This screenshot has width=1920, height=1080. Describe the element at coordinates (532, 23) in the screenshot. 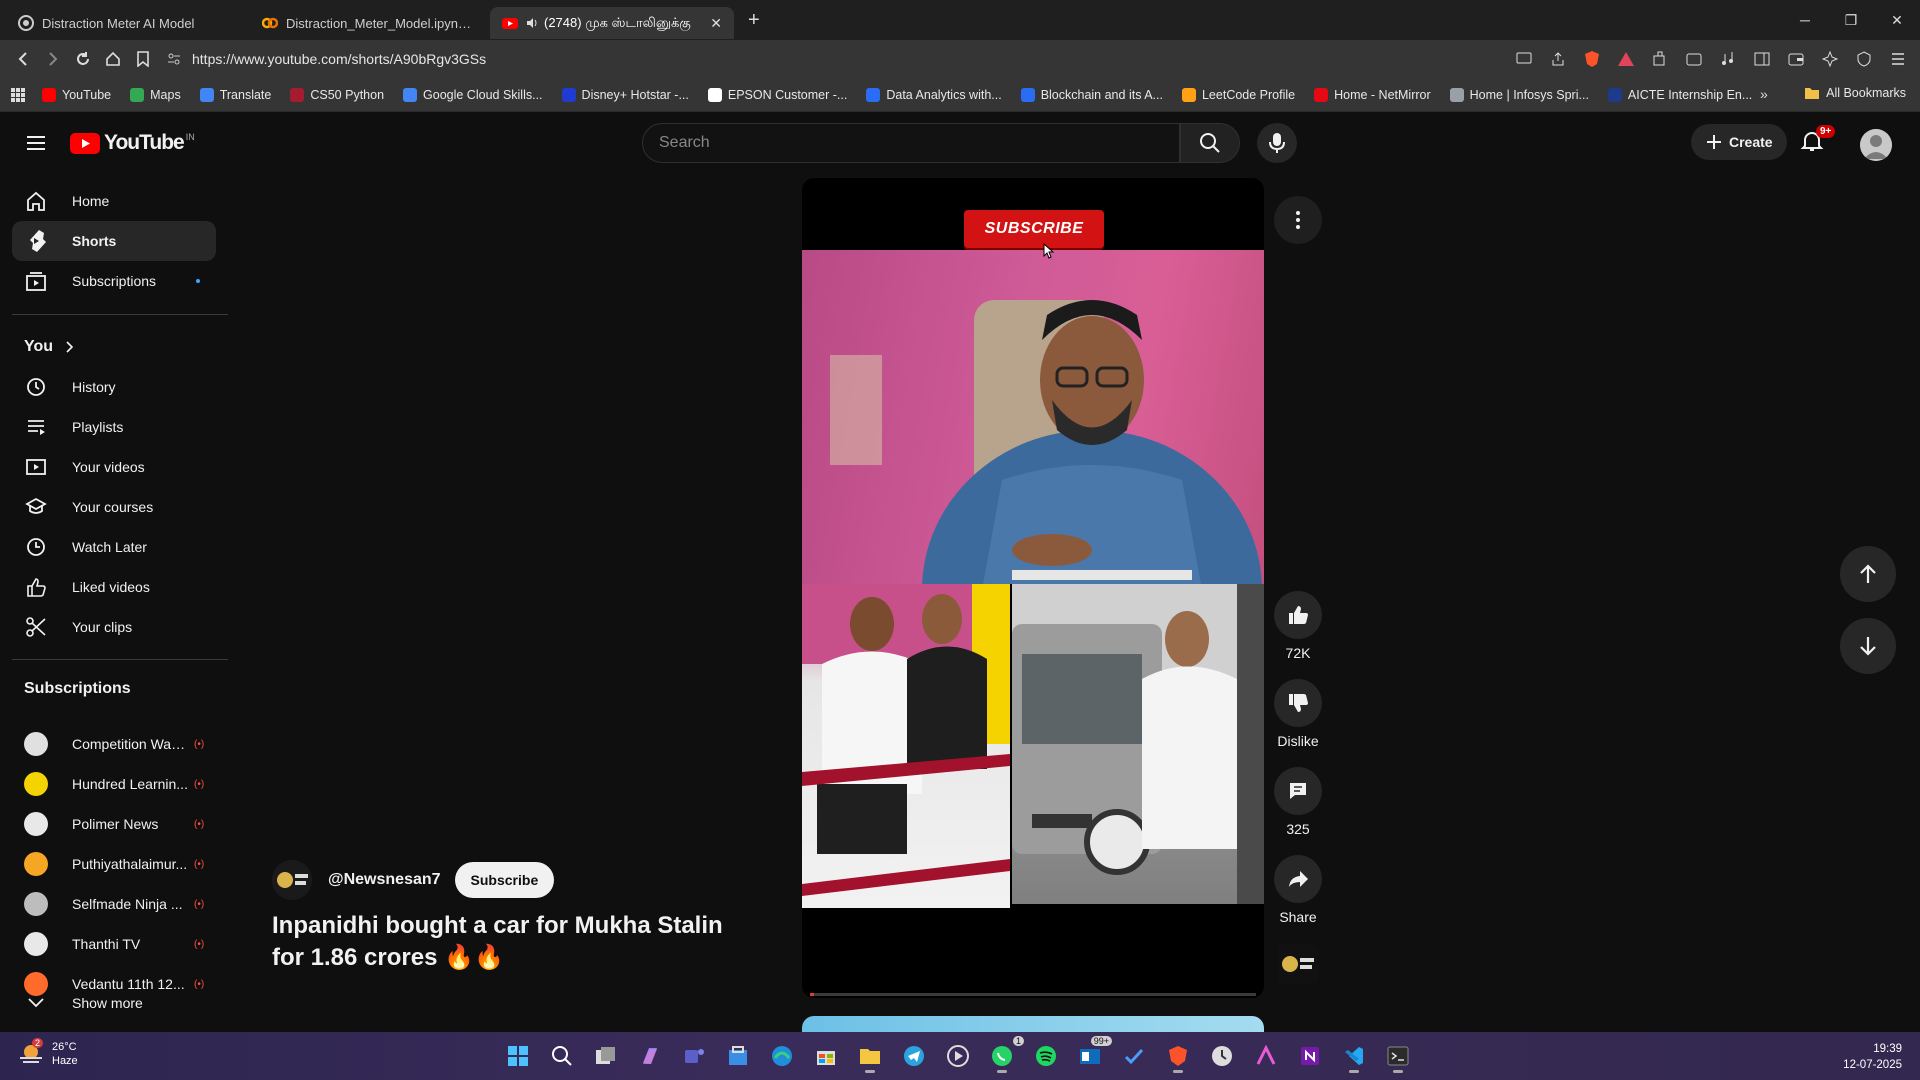

I see `speaker-icon` at that location.